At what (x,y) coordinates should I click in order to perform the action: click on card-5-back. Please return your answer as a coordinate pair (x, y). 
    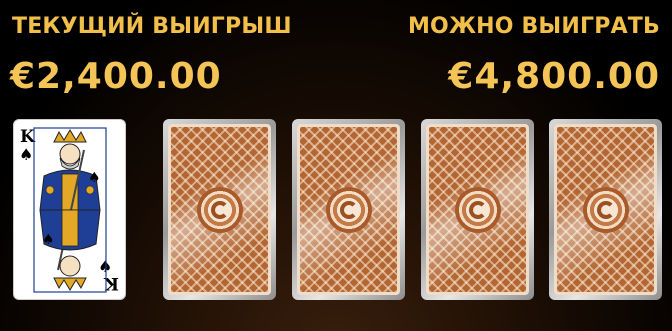
    Looking at the image, I should click on (605, 209).